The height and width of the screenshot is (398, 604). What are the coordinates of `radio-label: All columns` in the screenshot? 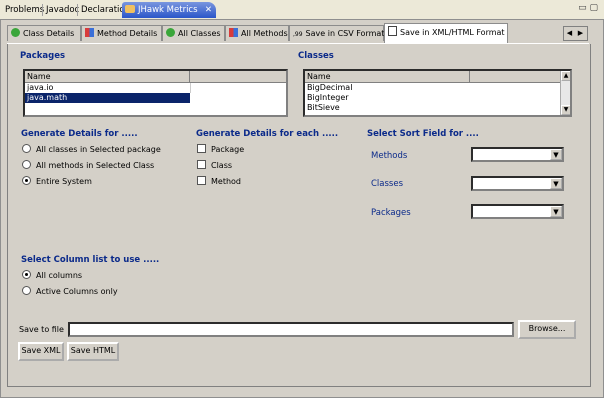 It's located at (59, 275).